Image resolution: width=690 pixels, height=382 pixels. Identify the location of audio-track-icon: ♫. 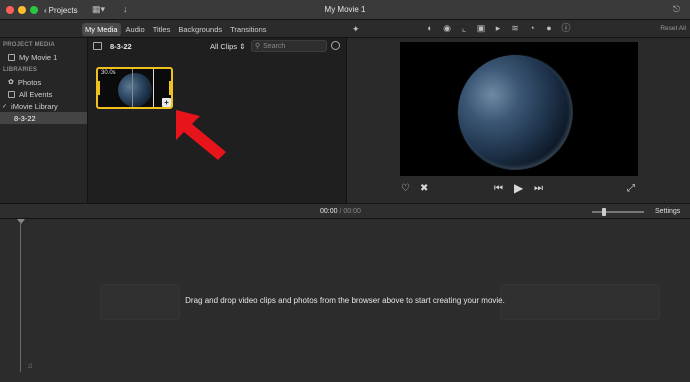
(30, 365).